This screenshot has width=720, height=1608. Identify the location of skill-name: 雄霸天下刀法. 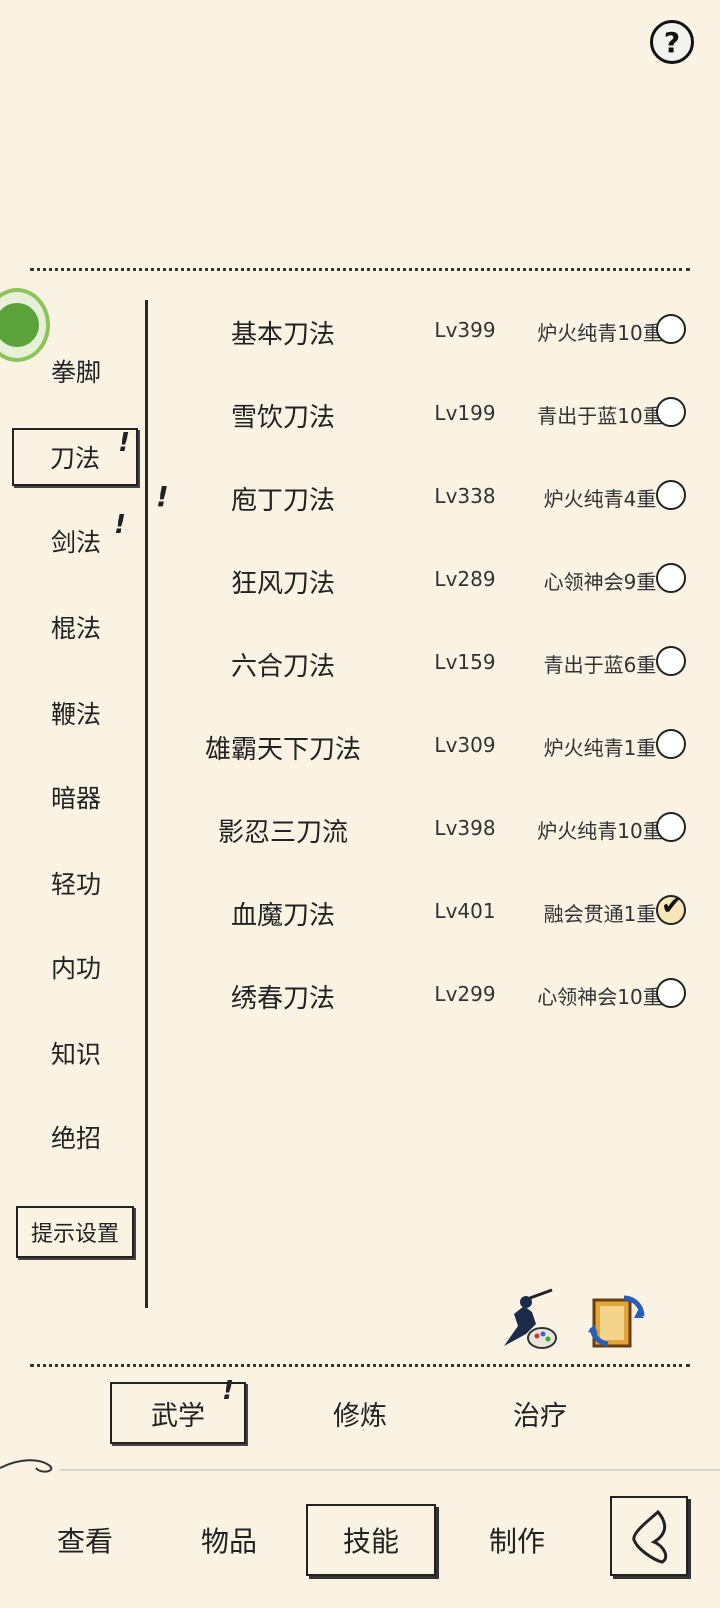
(282, 750).